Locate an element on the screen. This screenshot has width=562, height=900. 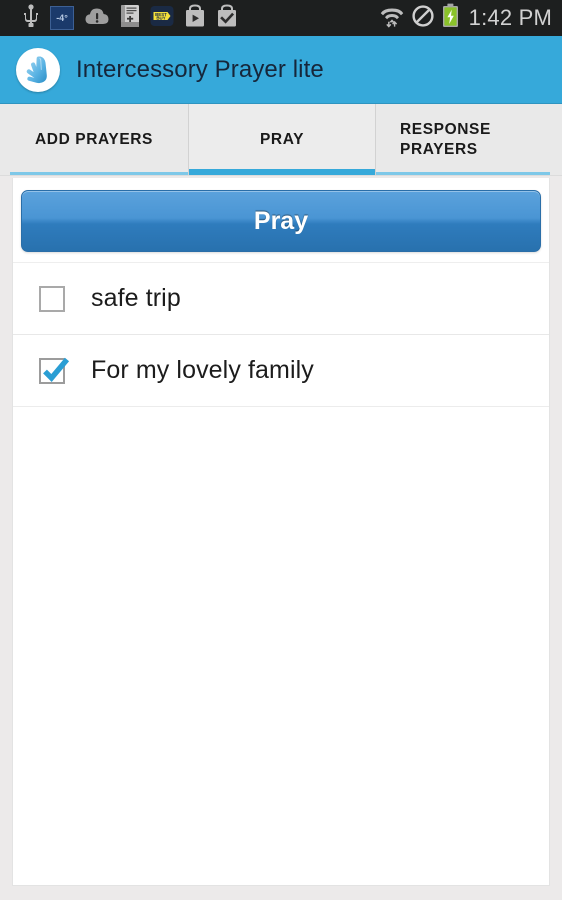
tab-add-prayers-underline is located at coordinates (99, 173).